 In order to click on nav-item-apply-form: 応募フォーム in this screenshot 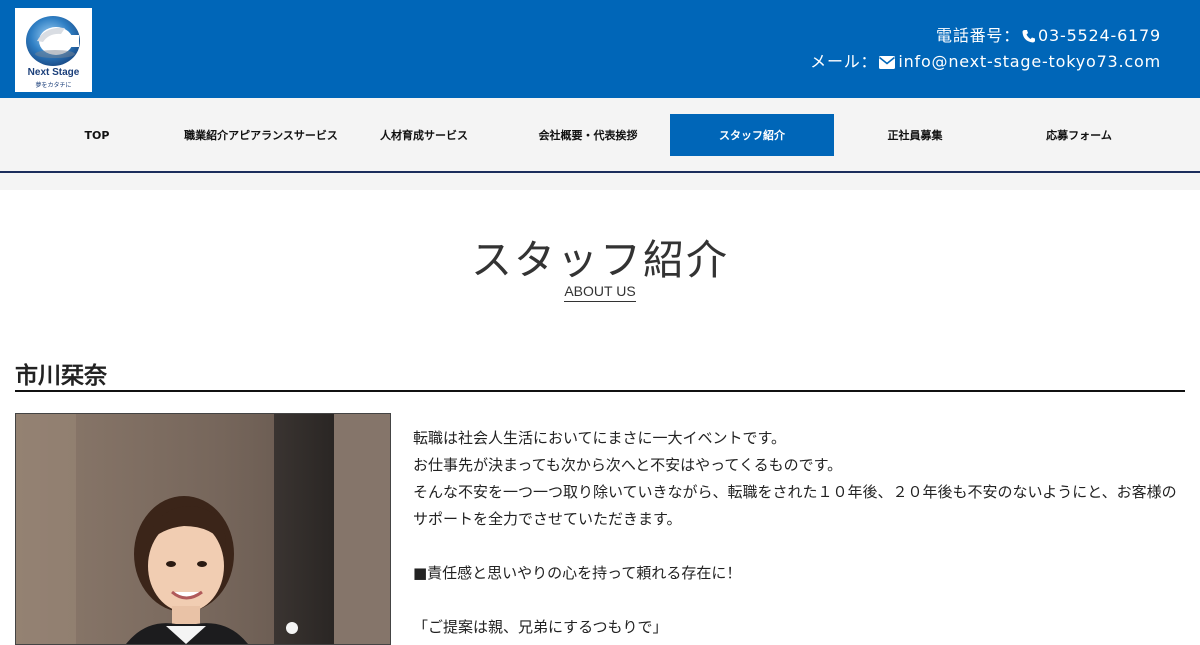, I will do `click(1079, 135)`.